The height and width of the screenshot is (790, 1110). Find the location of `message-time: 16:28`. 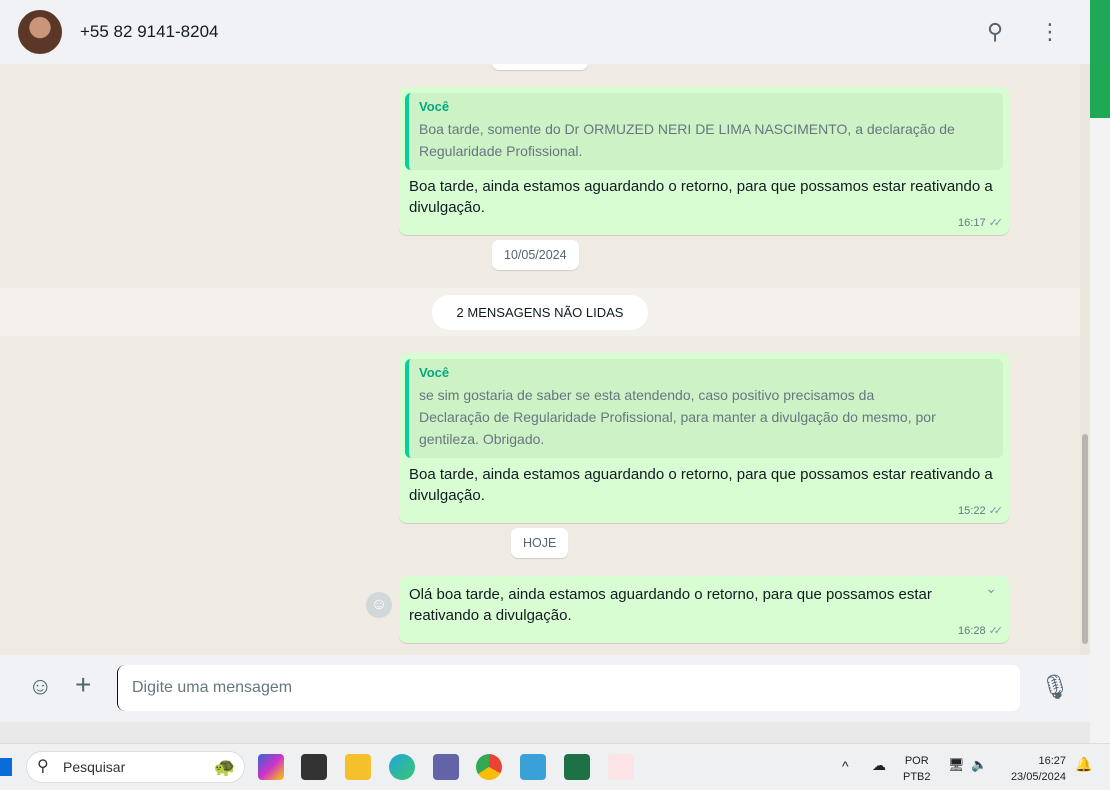

message-time: 16:28 is located at coordinates (972, 631).